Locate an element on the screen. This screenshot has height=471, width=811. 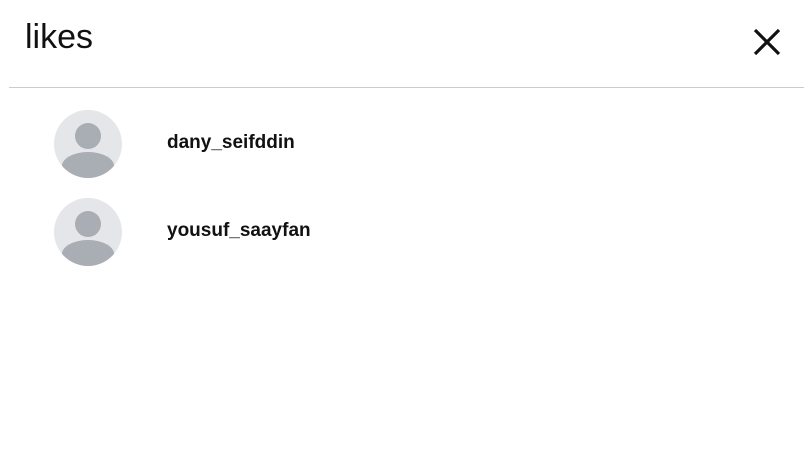
username-link: yousuf_saayfan is located at coordinates (239, 231).